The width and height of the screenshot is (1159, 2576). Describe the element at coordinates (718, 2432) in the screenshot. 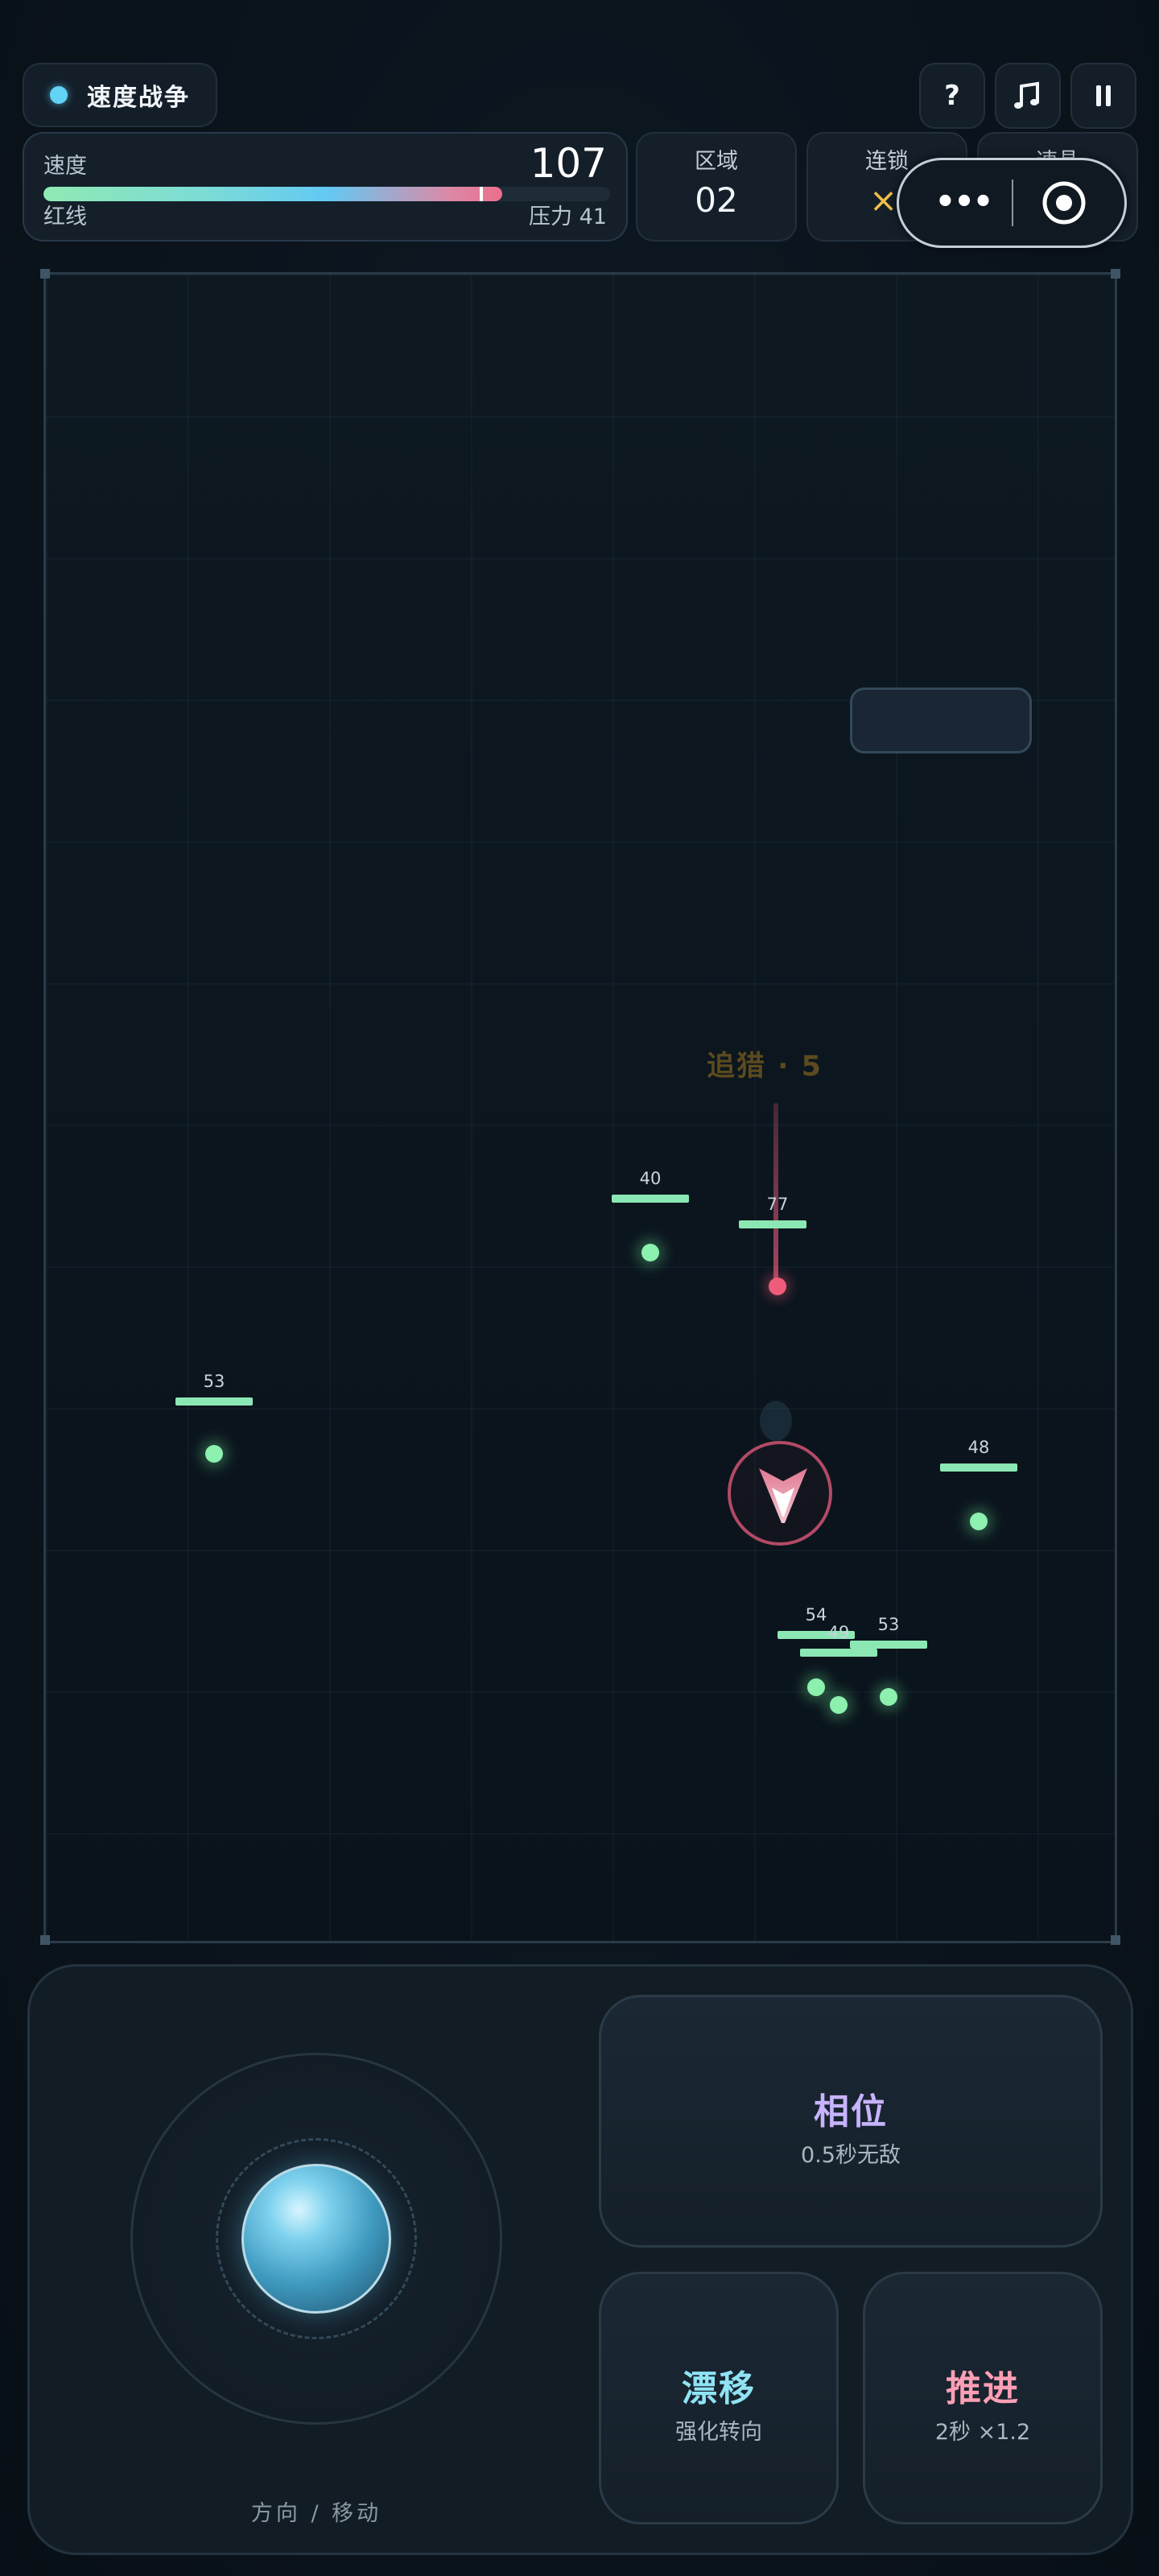

I see `skill-description: 强化转向` at that location.